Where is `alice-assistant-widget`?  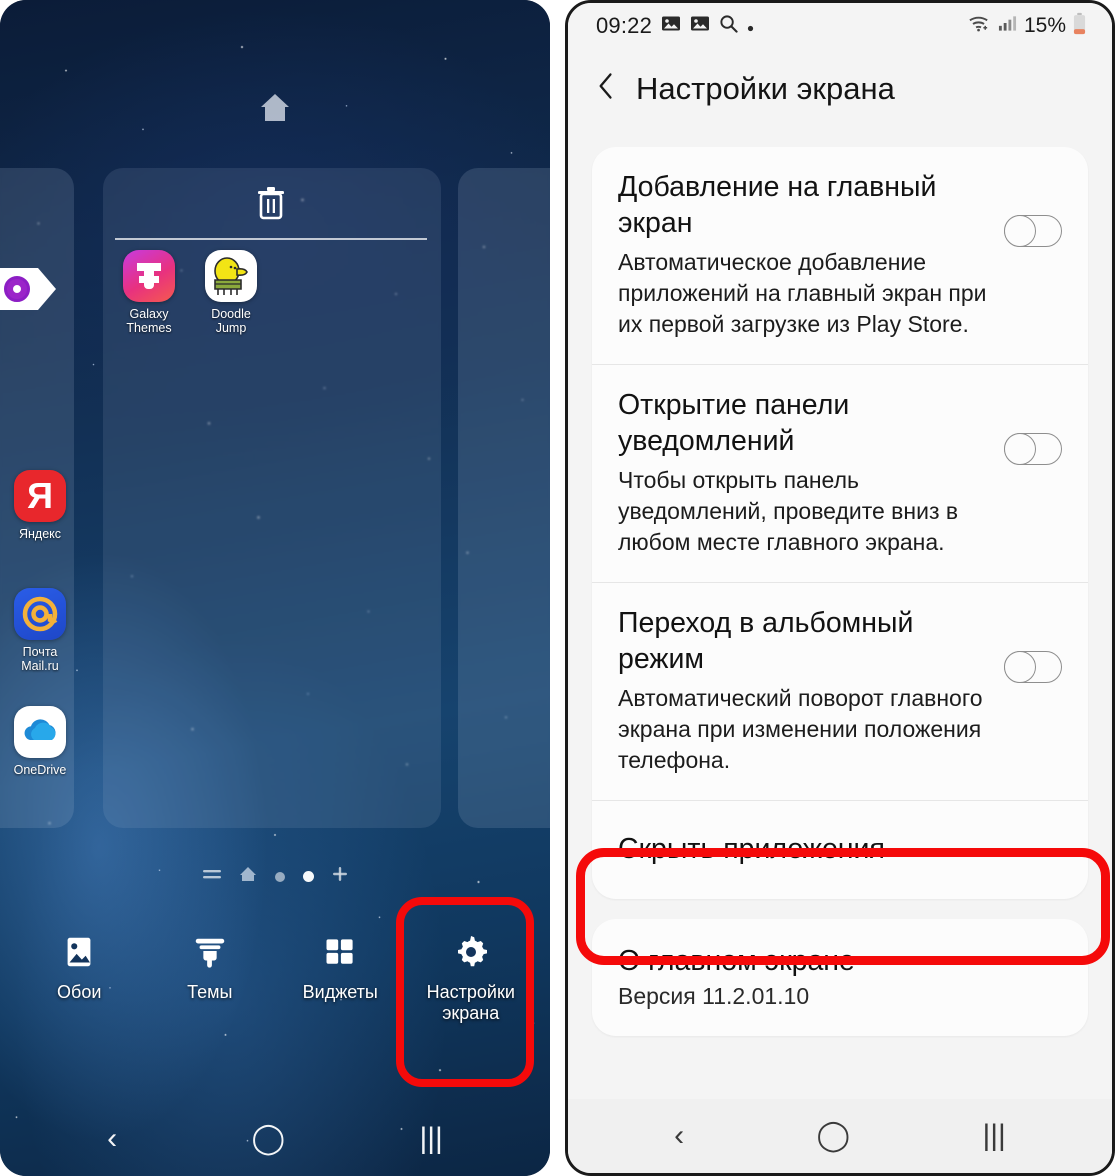 alice-assistant-widget is located at coordinates (28, 289).